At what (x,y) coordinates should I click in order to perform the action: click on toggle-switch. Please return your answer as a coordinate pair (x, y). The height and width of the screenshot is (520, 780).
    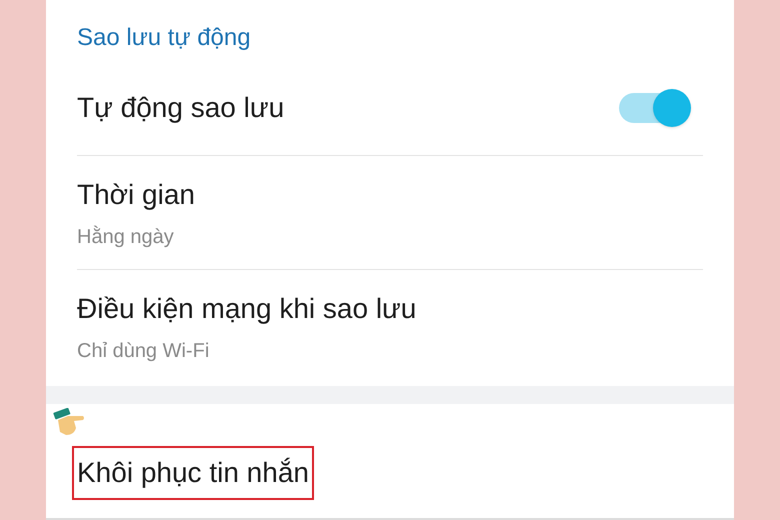
    Looking at the image, I should click on (654, 107).